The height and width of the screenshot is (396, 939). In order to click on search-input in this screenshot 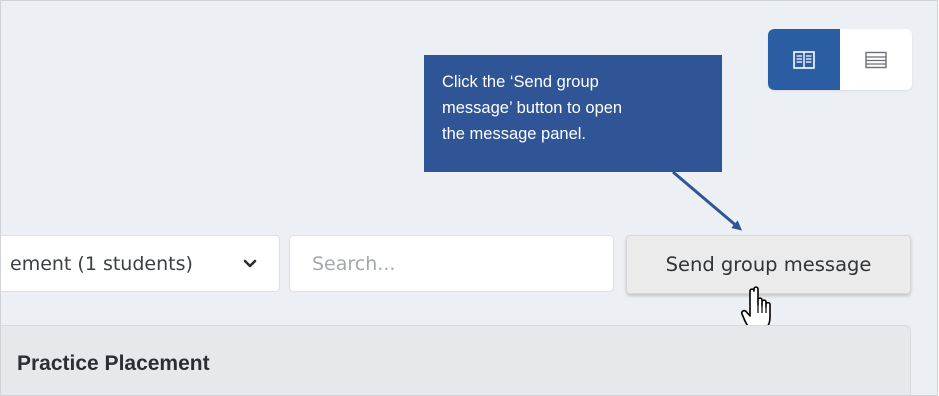, I will do `click(451, 263)`.